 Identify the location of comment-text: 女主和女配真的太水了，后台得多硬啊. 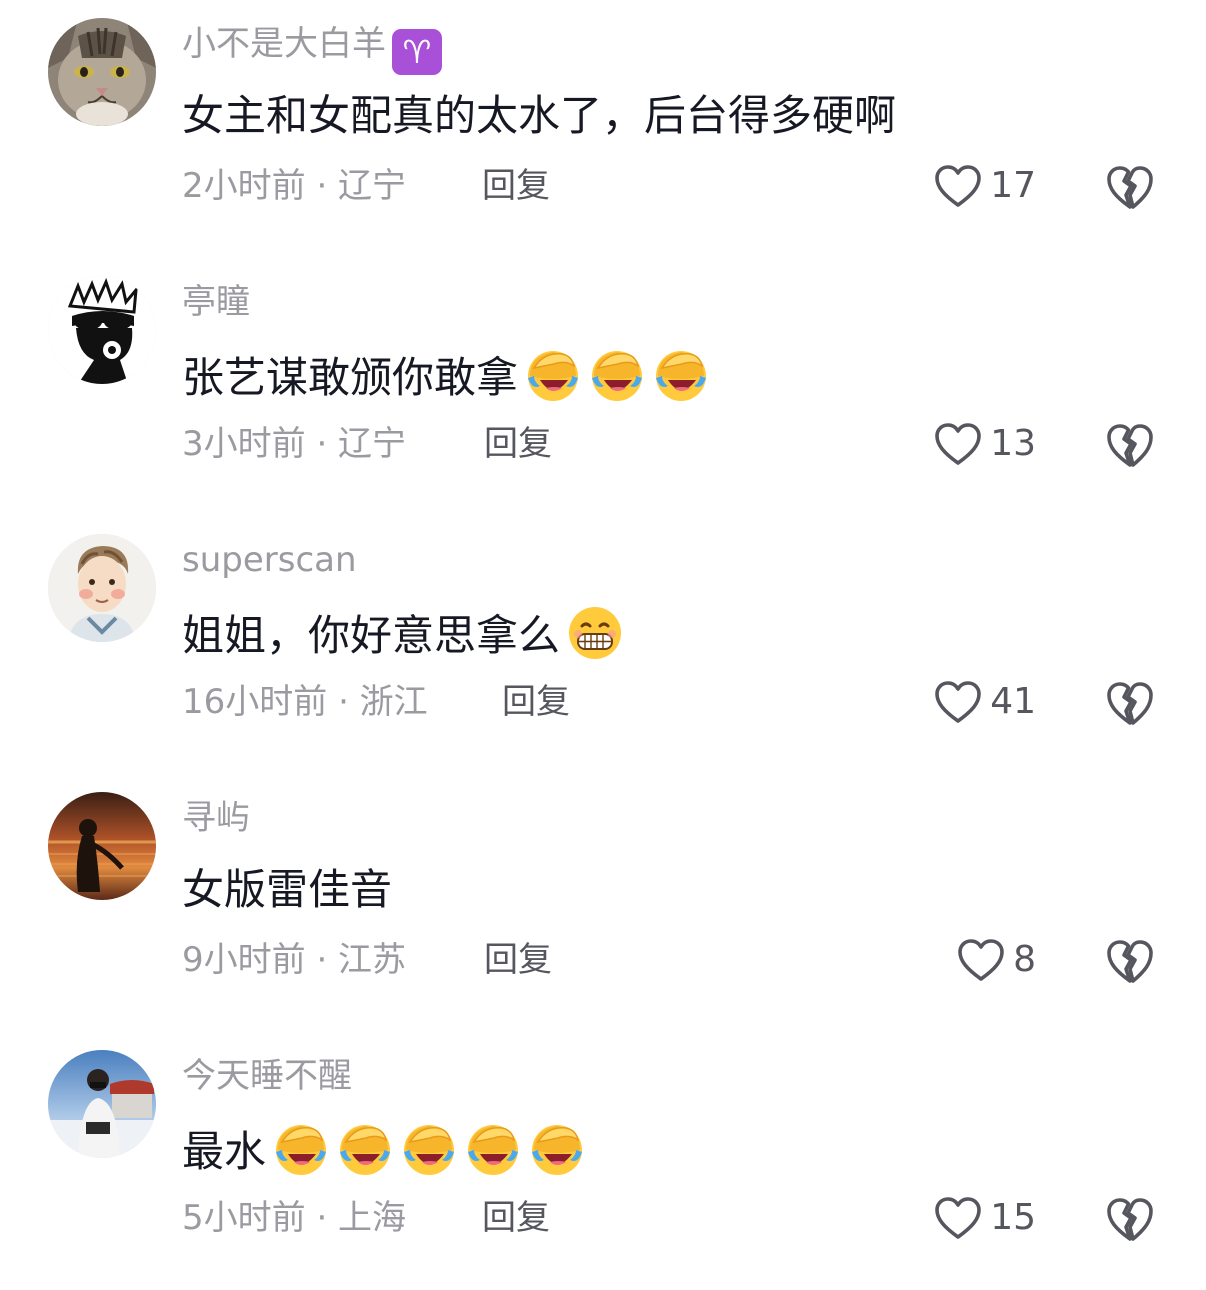
(539, 116).